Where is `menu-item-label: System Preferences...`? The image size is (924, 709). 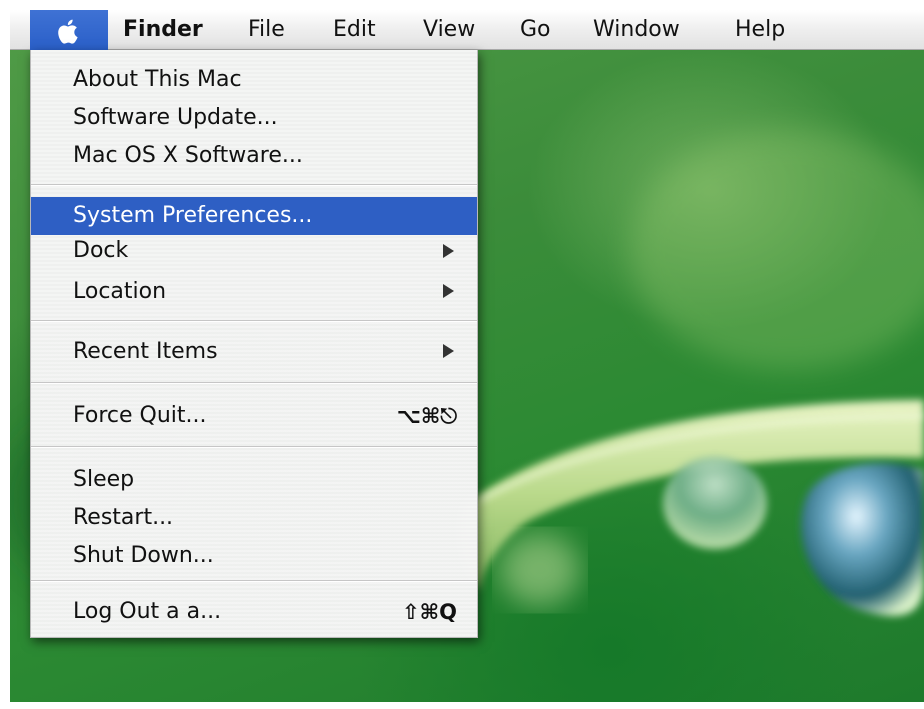
menu-item-label: System Preferences... is located at coordinates (193, 215).